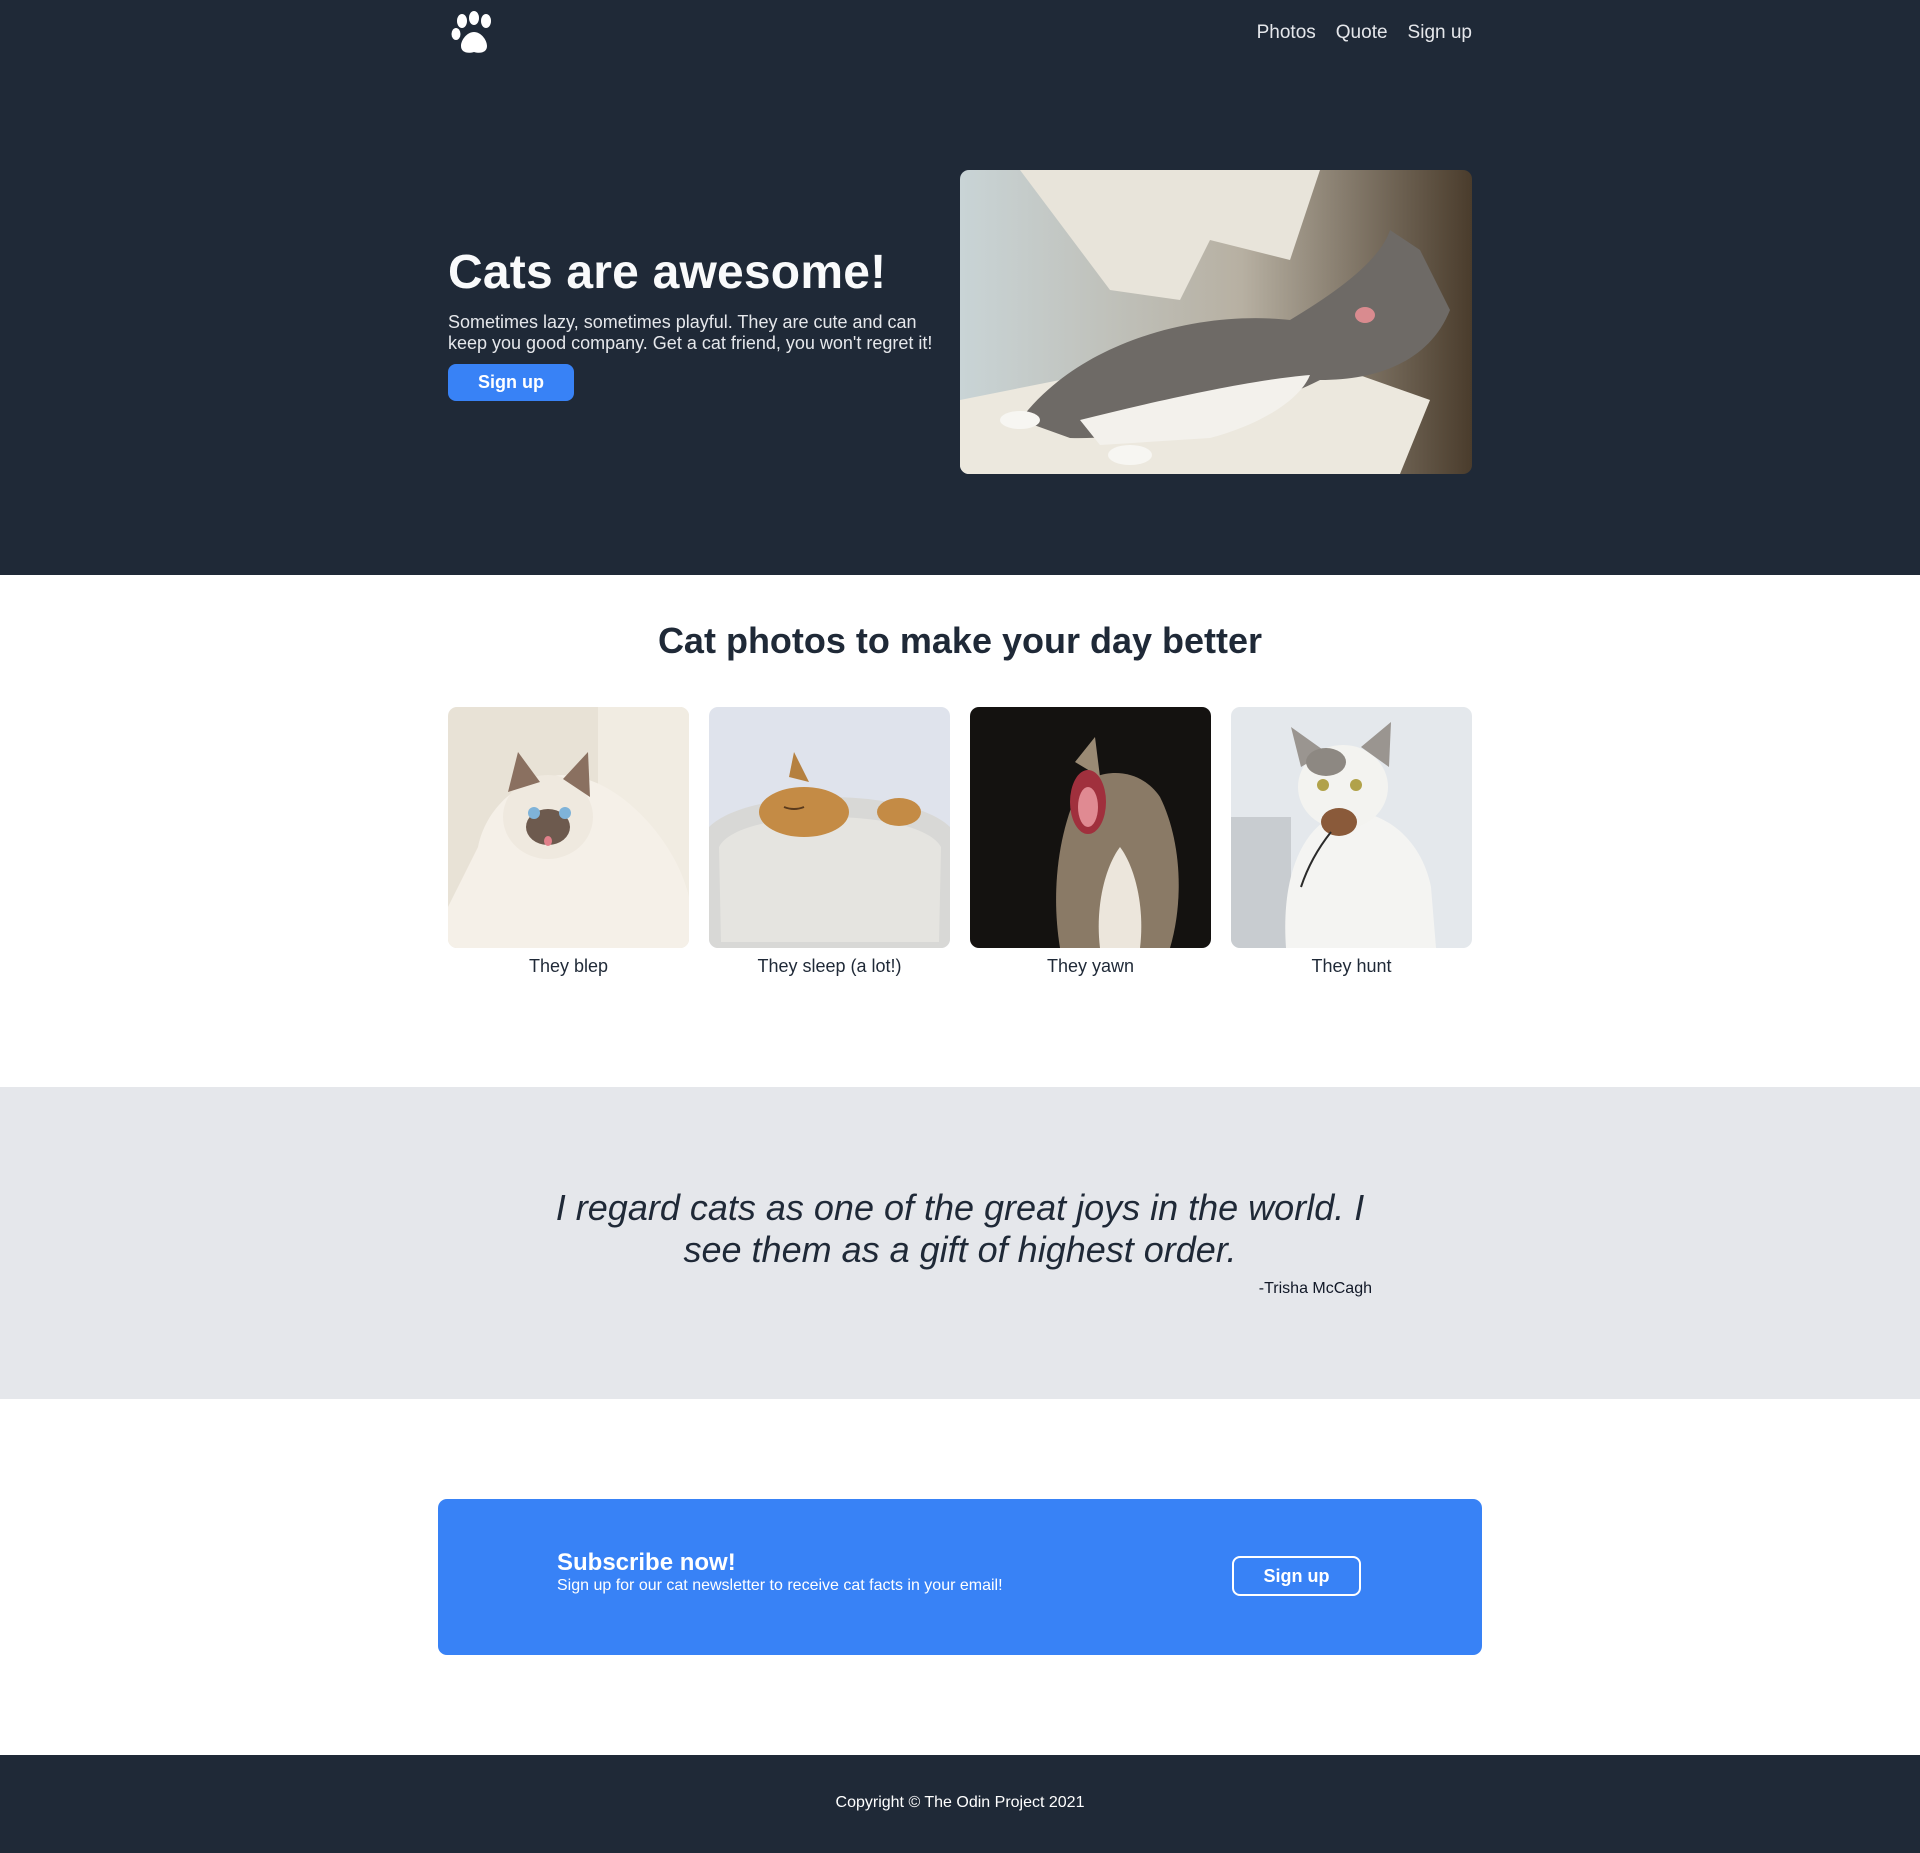 This screenshot has height=1853, width=1920. Describe the element at coordinates (1351, 966) in the screenshot. I see `photo-caption: They hunt` at that location.